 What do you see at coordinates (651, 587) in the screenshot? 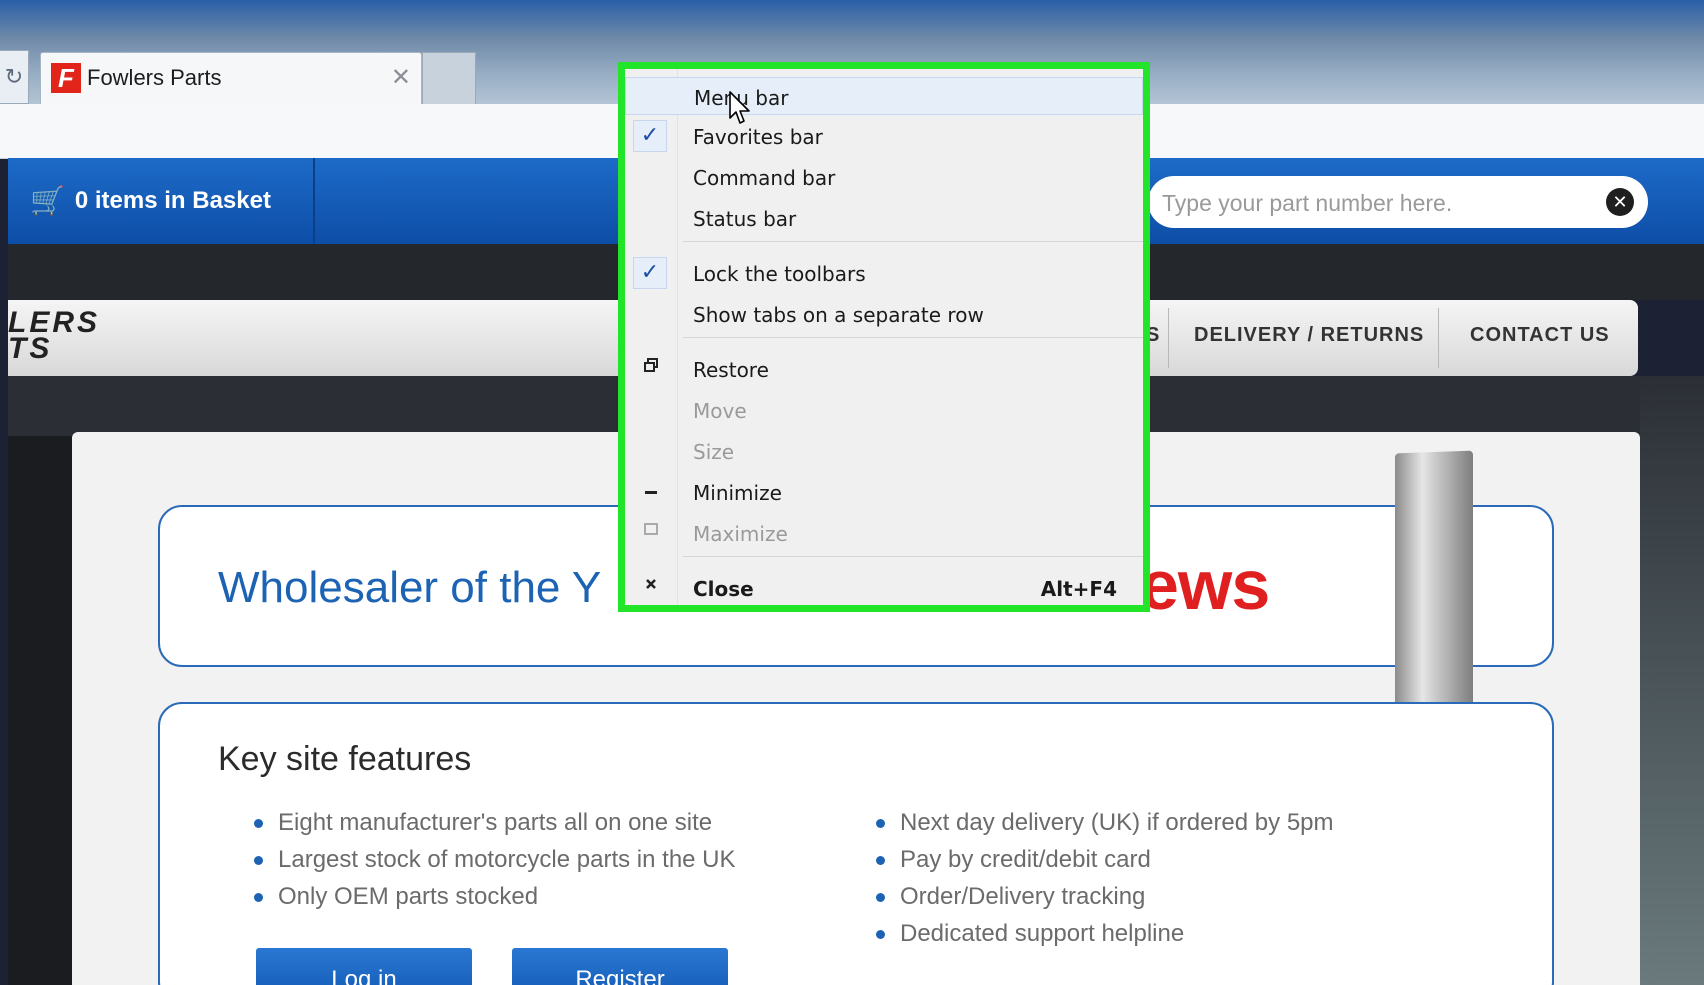
I see `close-icon` at bounding box center [651, 587].